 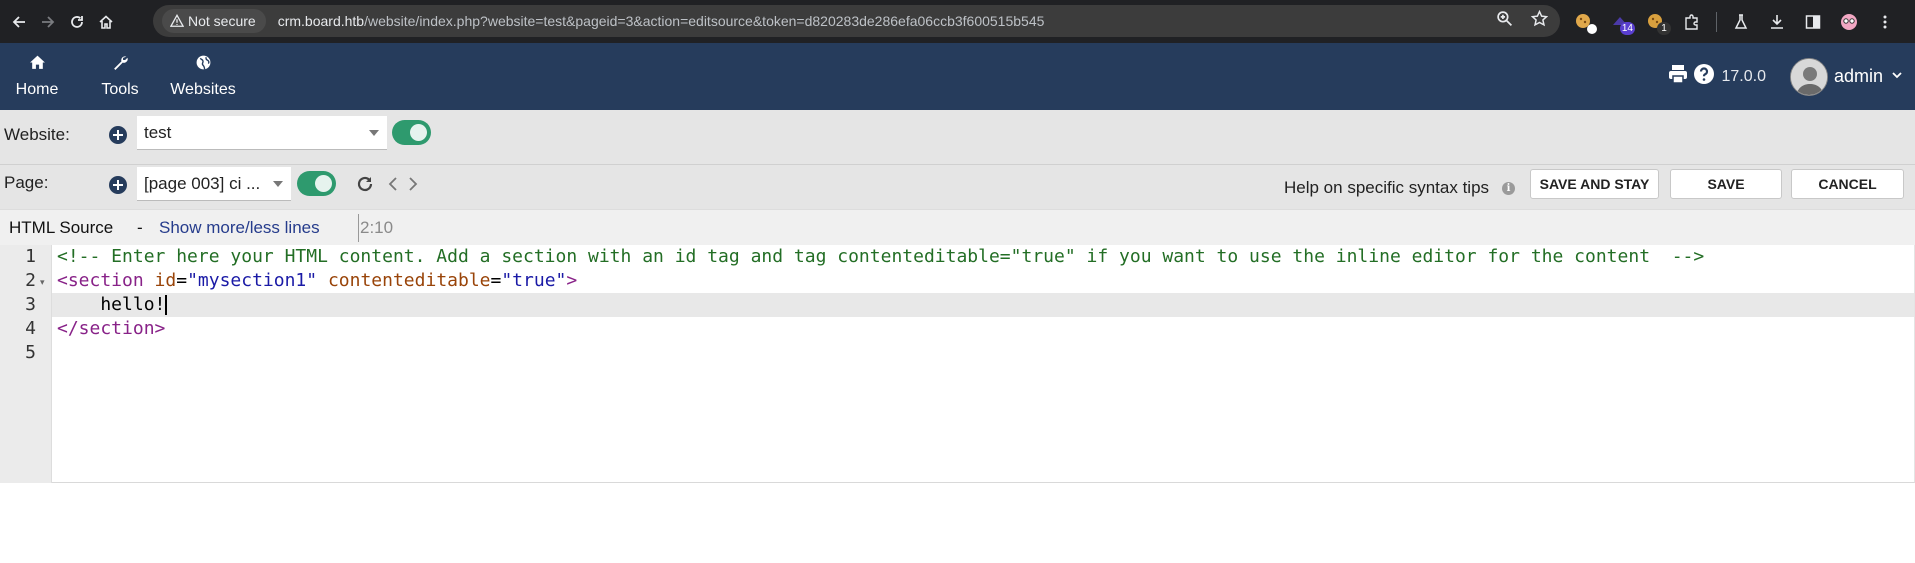 I want to click on url-host: crm.board.htb, so click(x=321, y=21).